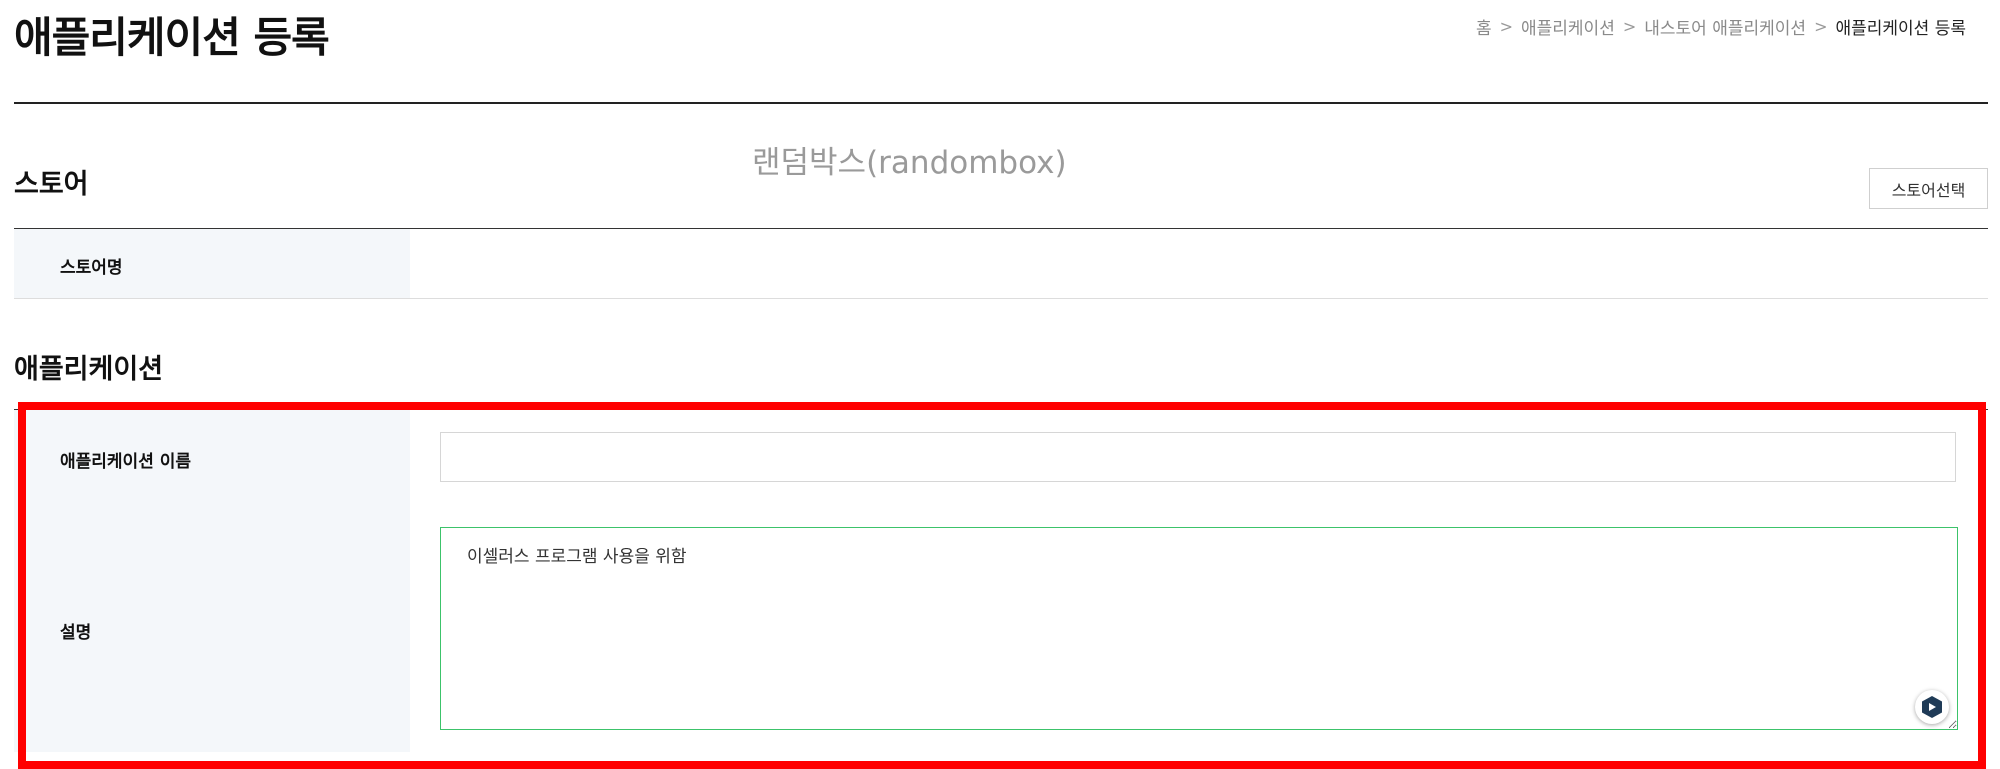 The image size is (2000, 769). What do you see at coordinates (1198, 457) in the screenshot?
I see `application-name-input` at bounding box center [1198, 457].